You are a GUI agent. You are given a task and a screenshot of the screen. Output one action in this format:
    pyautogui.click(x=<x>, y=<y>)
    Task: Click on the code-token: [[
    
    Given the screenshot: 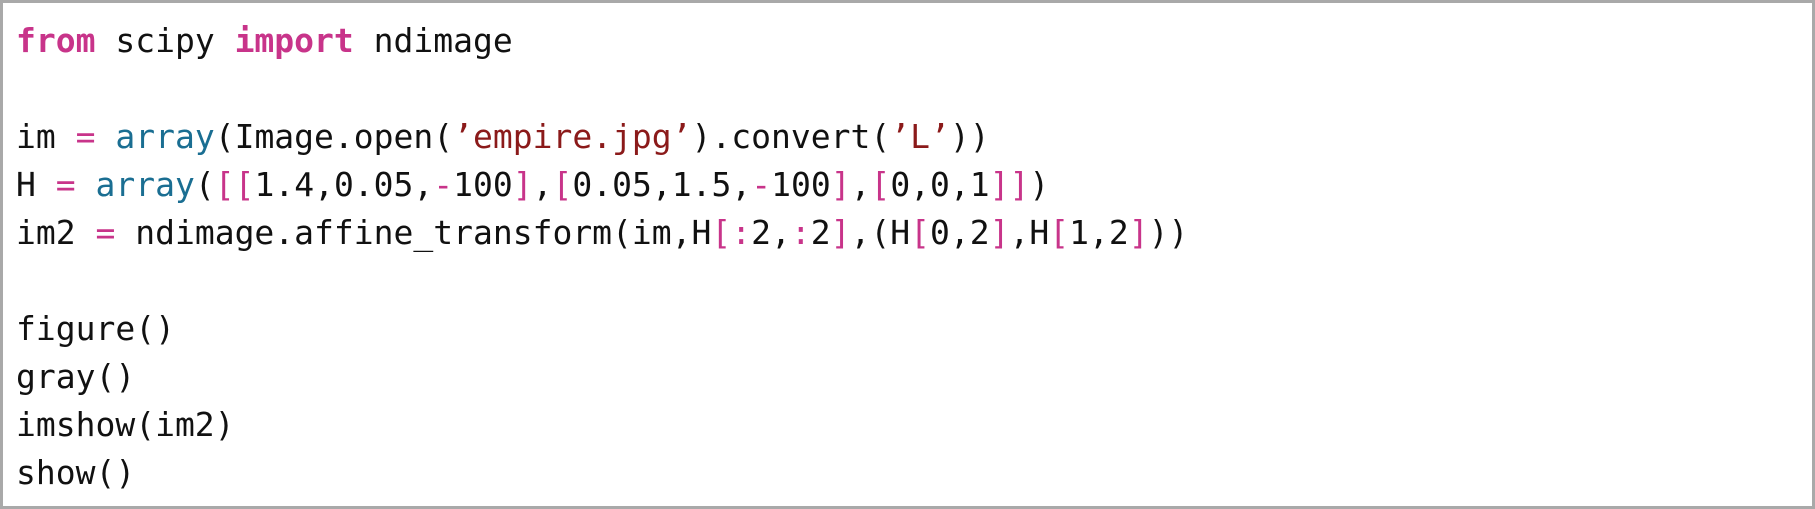 What is the action you would take?
    pyautogui.click(x=234, y=184)
    